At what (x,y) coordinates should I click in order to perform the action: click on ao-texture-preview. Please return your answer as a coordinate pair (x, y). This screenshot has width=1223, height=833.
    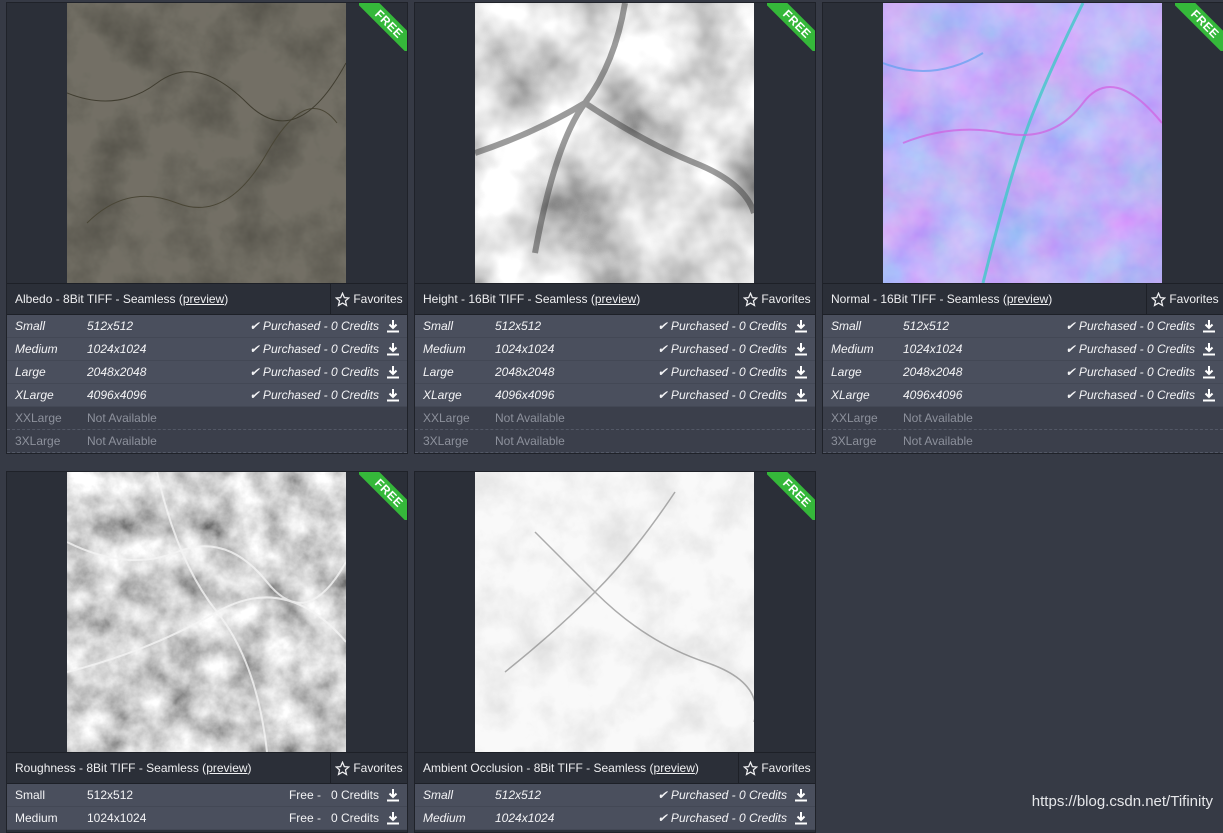
    Looking at the image, I should click on (614, 612).